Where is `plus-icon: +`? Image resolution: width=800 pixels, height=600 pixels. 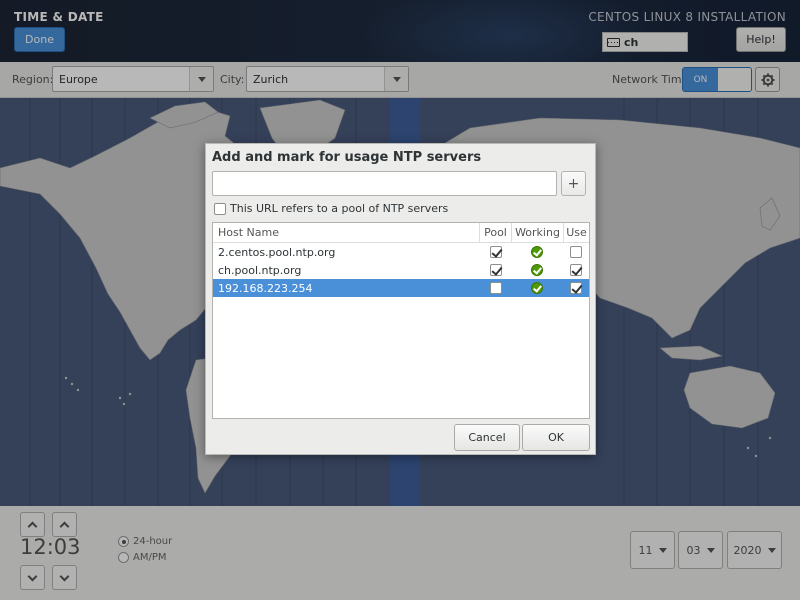
plus-icon: + is located at coordinates (573, 183).